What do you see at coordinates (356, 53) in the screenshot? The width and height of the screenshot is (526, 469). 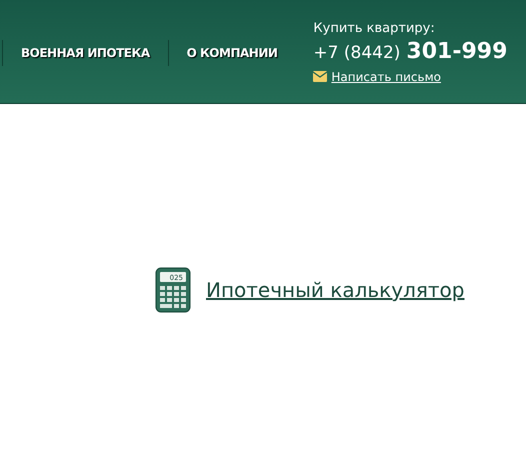 I see `phone-code: +7 (8442)` at bounding box center [356, 53].